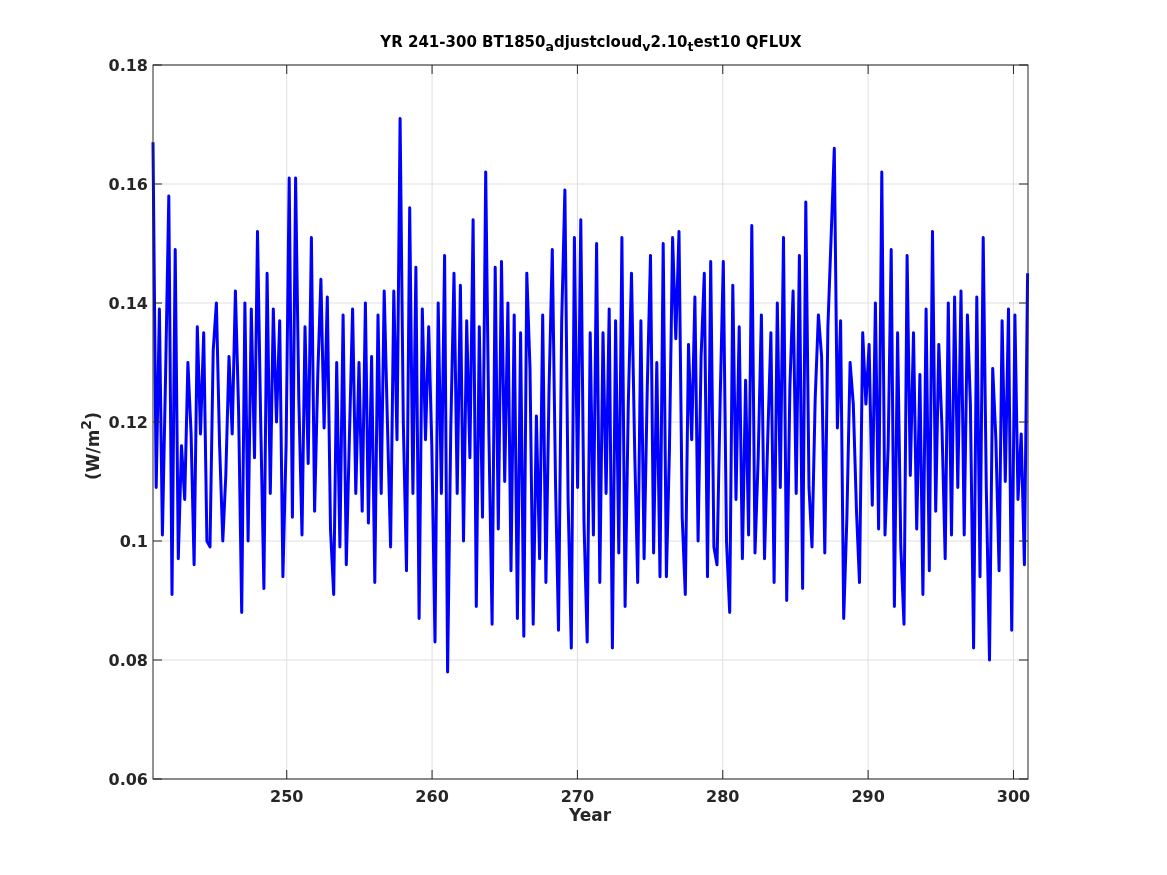 Image resolution: width=1167 pixels, height=875 pixels. I want to click on tick-label: 250, so click(287, 796).